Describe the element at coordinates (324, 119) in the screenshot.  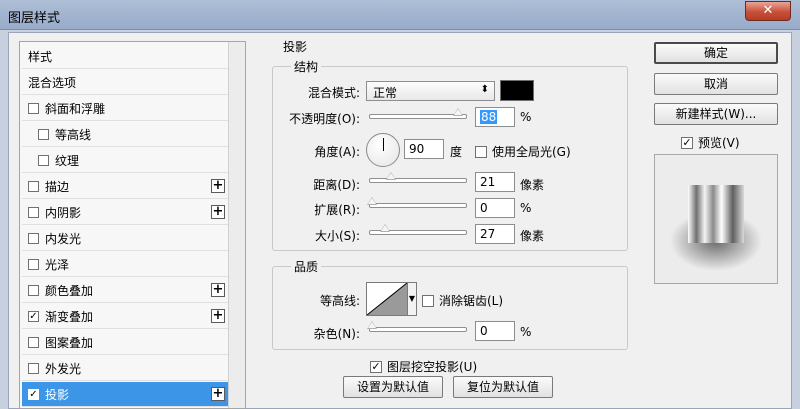
I see `opacity-label: 不透明度(O):` at that location.